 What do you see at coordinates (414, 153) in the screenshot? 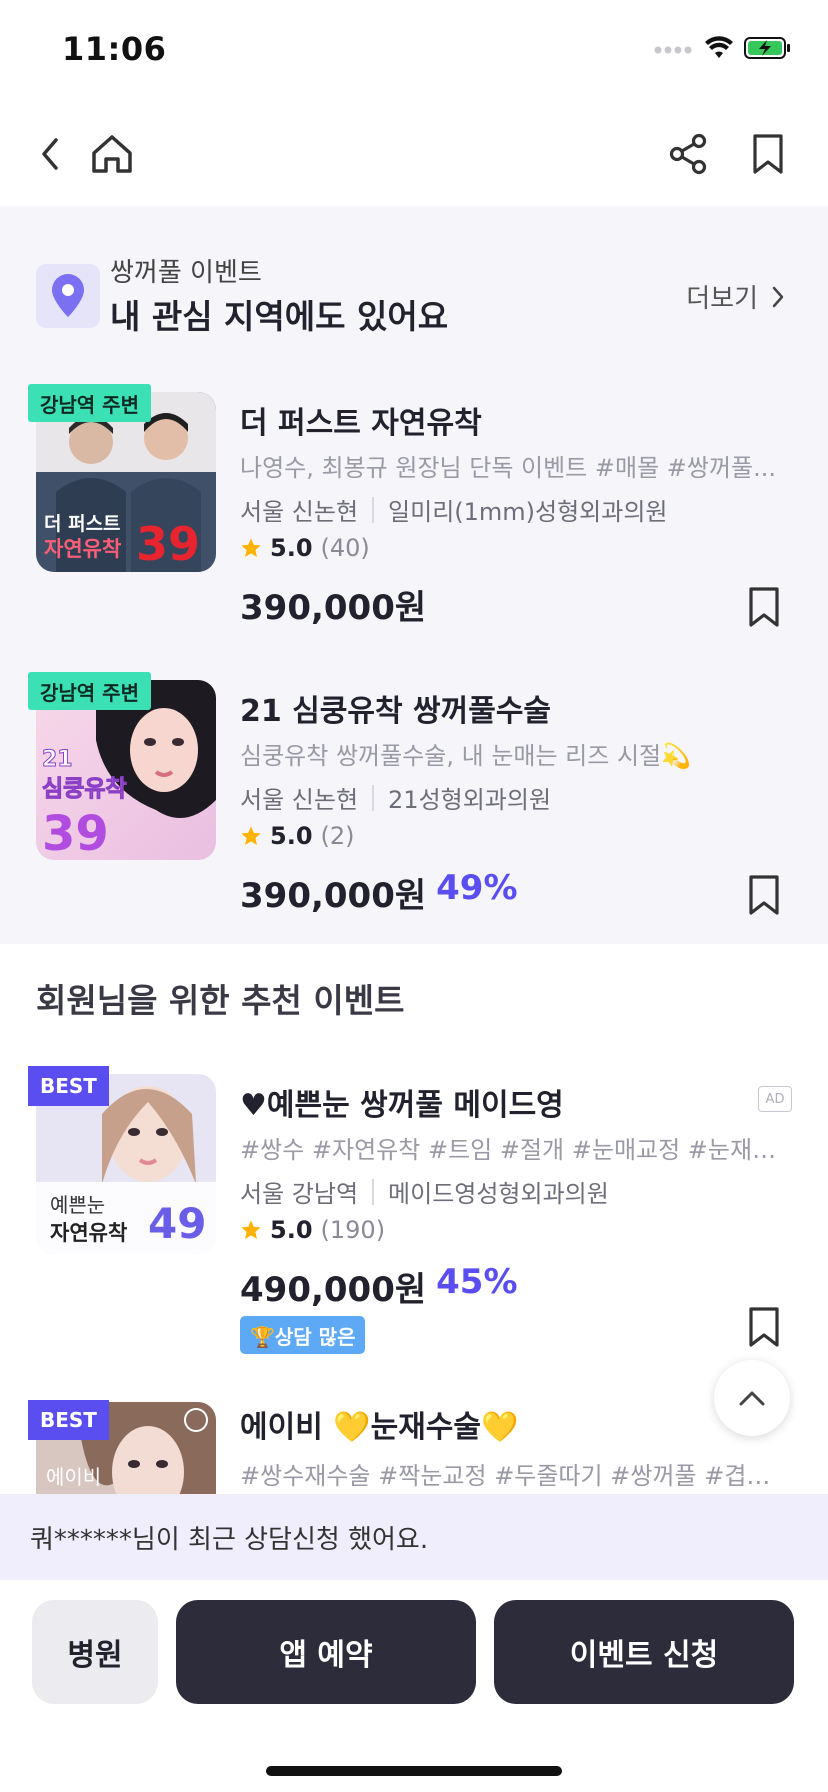
I see `top-nav` at bounding box center [414, 153].